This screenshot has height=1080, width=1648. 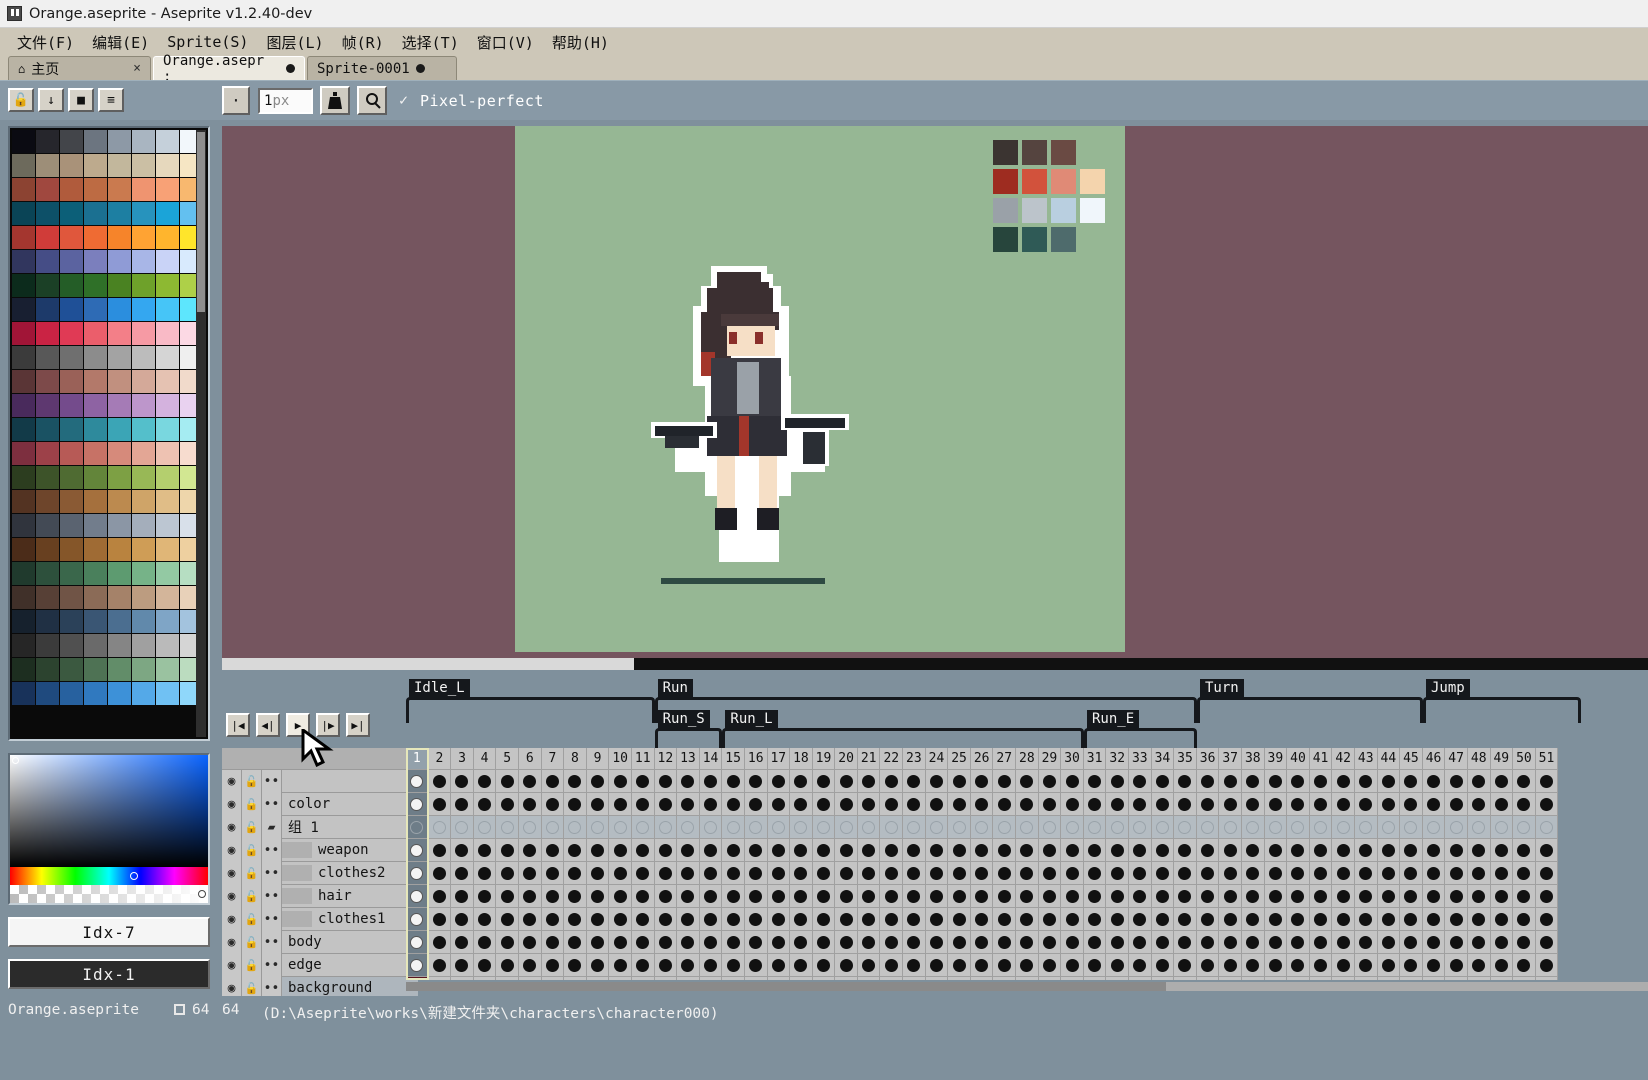 What do you see at coordinates (1222, 688) in the screenshot?
I see `timeline-tag-label: Turn` at bounding box center [1222, 688].